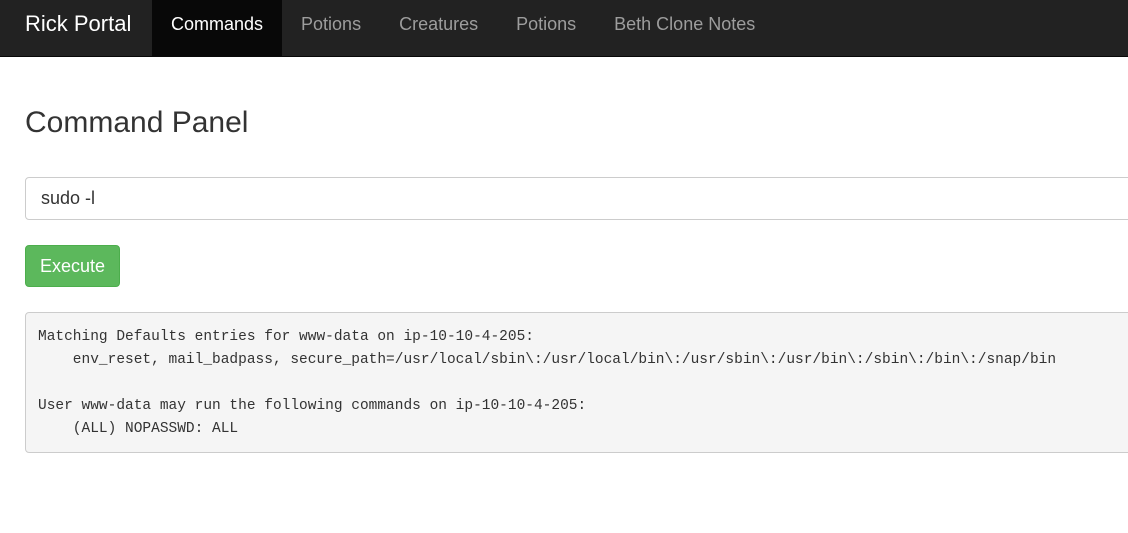 Image resolution: width=1128 pixels, height=533 pixels. I want to click on nav-item-potions-2: Potions, so click(546, 28).